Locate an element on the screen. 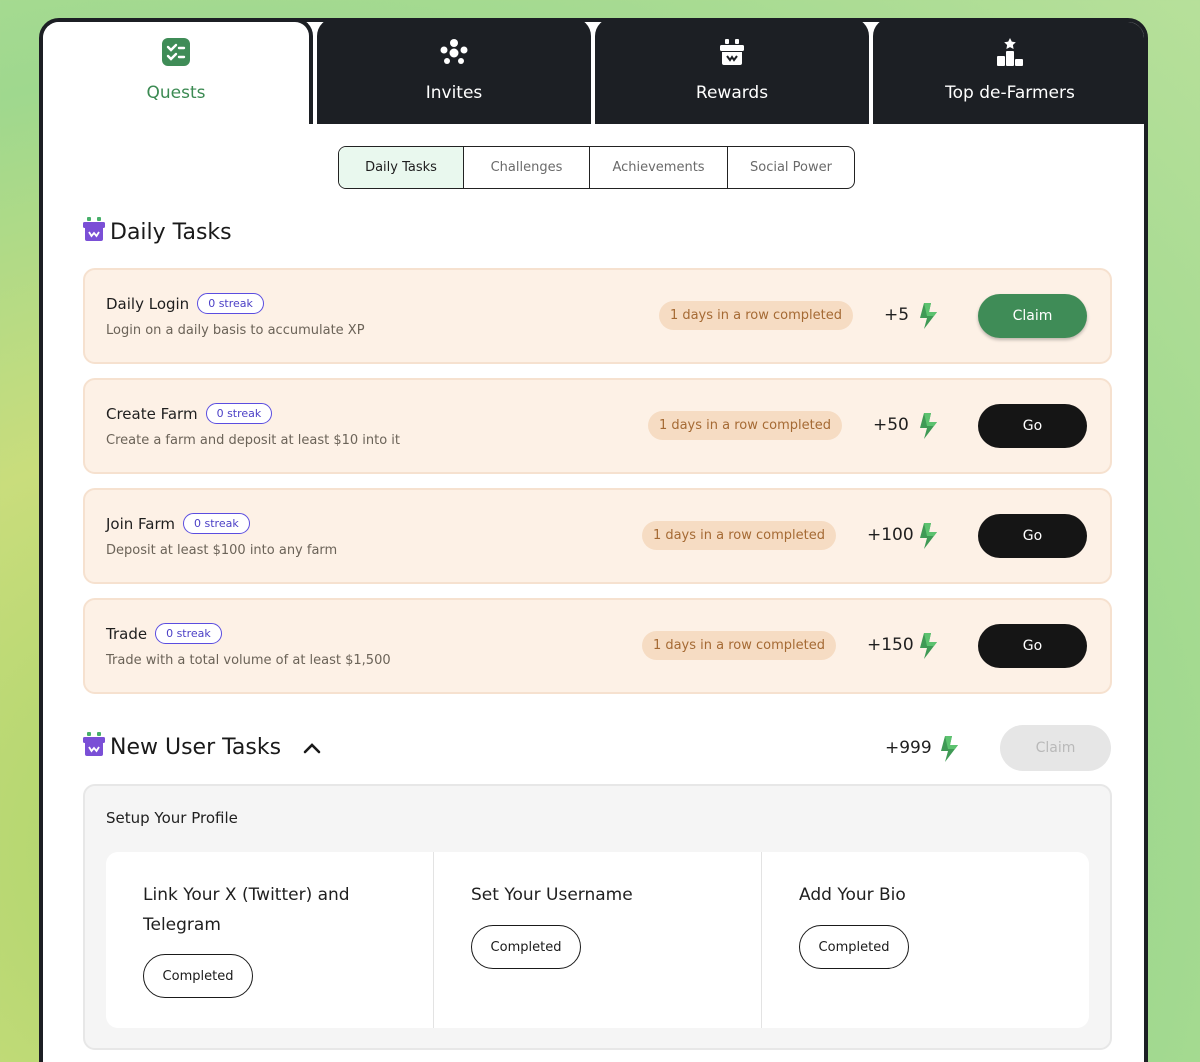 This screenshot has width=1200, height=1062. profile-task-title: Add Your Bio is located at coordinates (852, 895).